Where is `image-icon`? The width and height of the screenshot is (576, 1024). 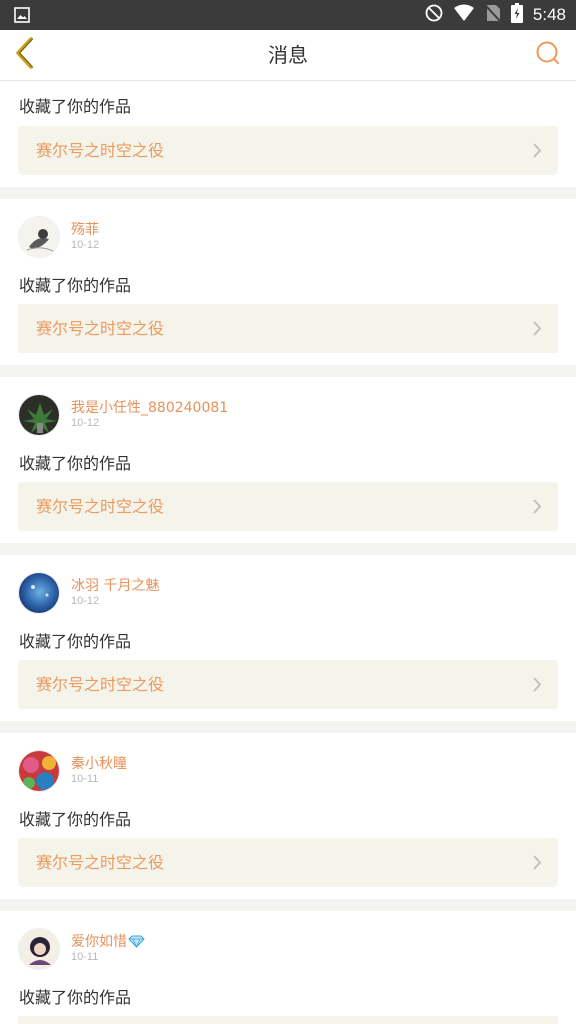 image-icon is located at coordinates (22, 17).